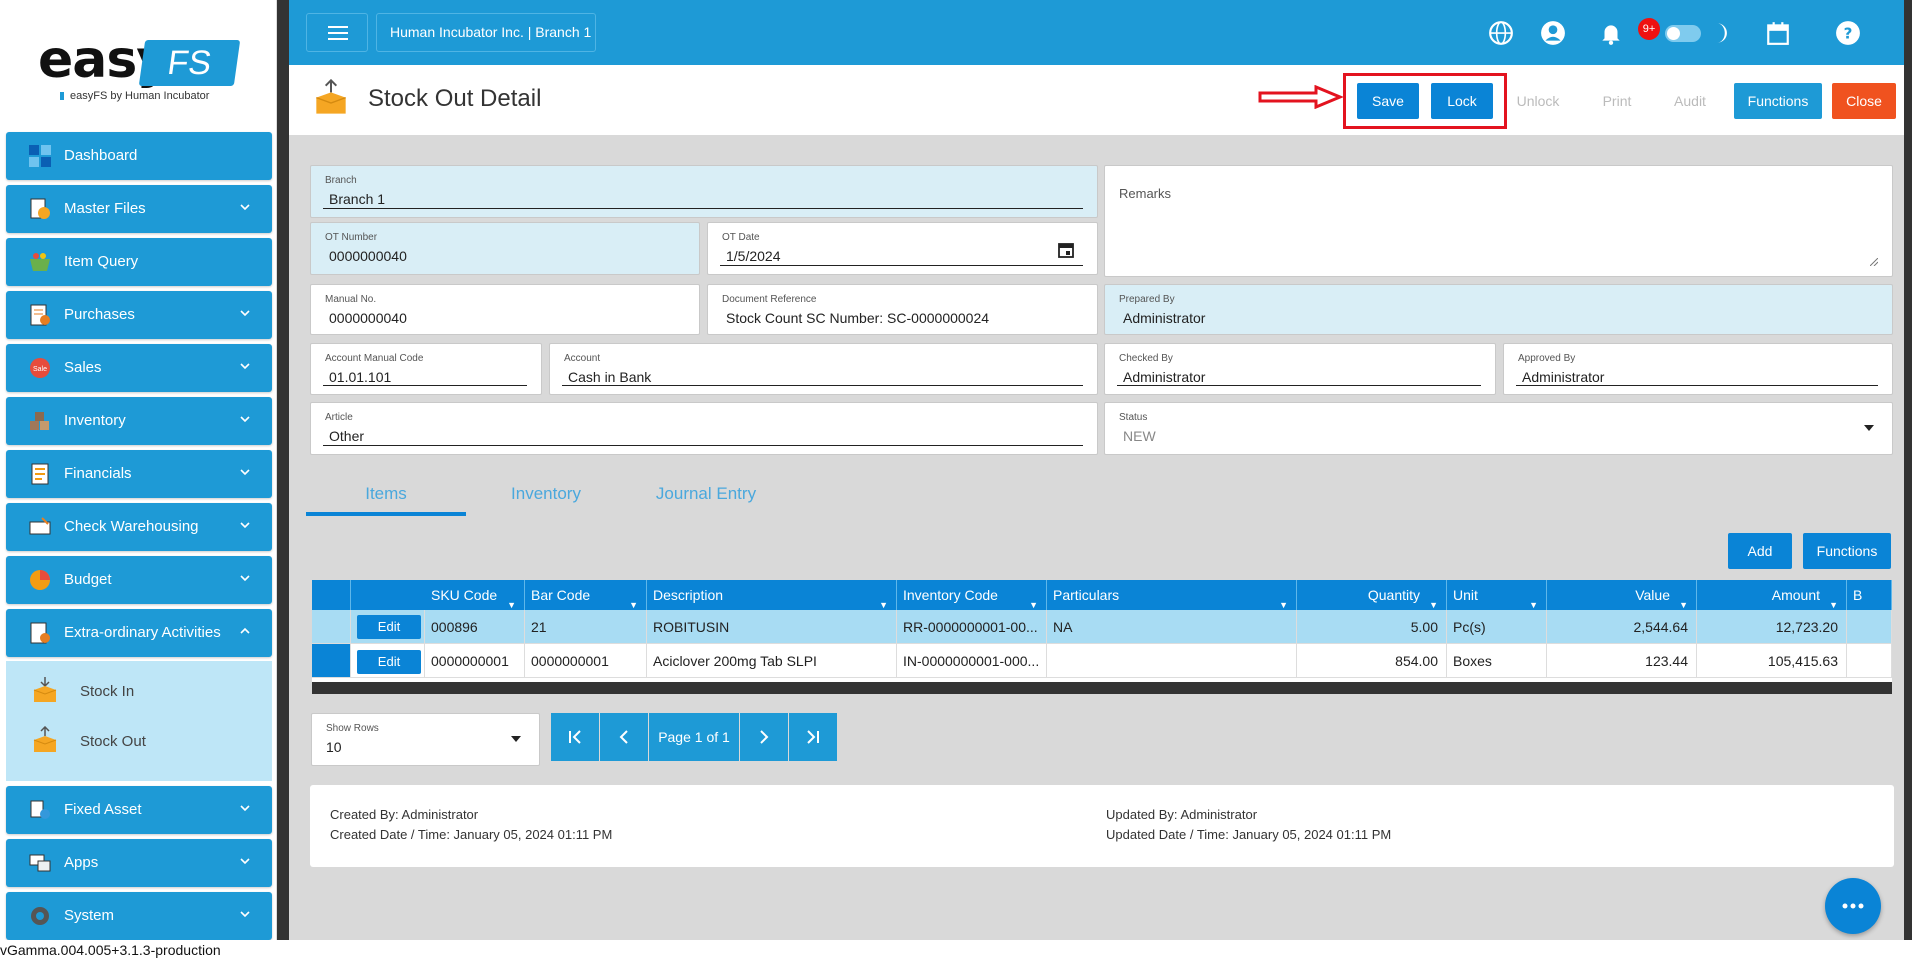  I want to click on column-header-particulars: Particulars ▼, so click(1172, 595).